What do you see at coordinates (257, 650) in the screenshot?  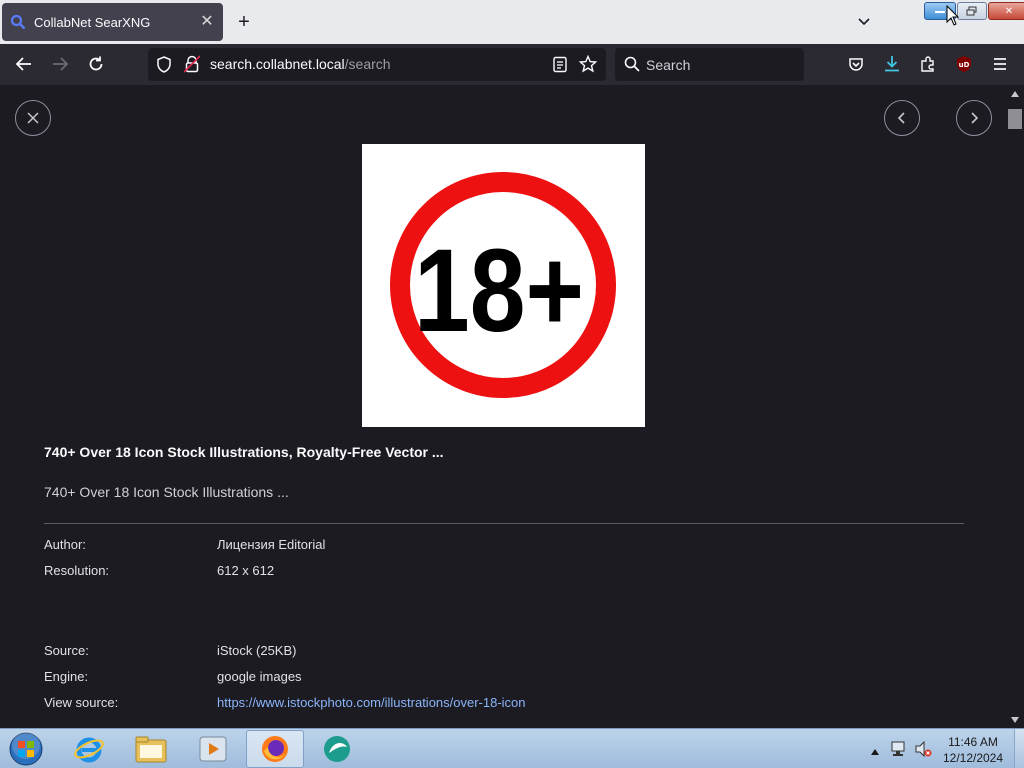 I see `source-value: iStock (25KB)` at bounding box center [257, 650].